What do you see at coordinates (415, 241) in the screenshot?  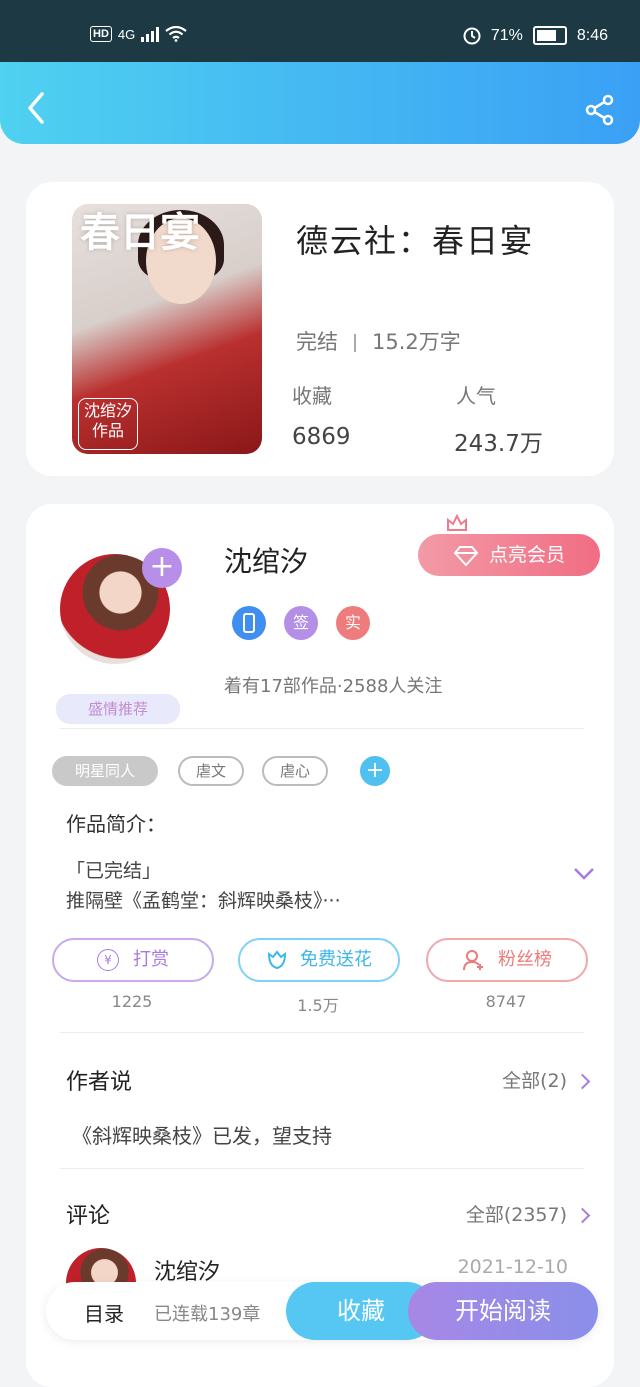 I see `book-title: 德云社：春日宴` at bounding box center [415, 241].